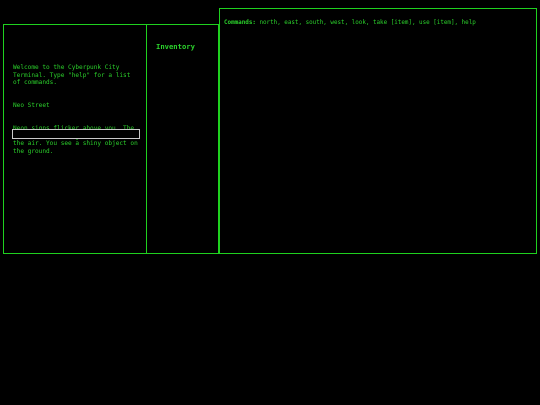 The height and width of the screenshot is (405, 540). What do you see at coordinates (76, 134) in the screenshot?
I see `command-input` at bounding box center [76, 134].